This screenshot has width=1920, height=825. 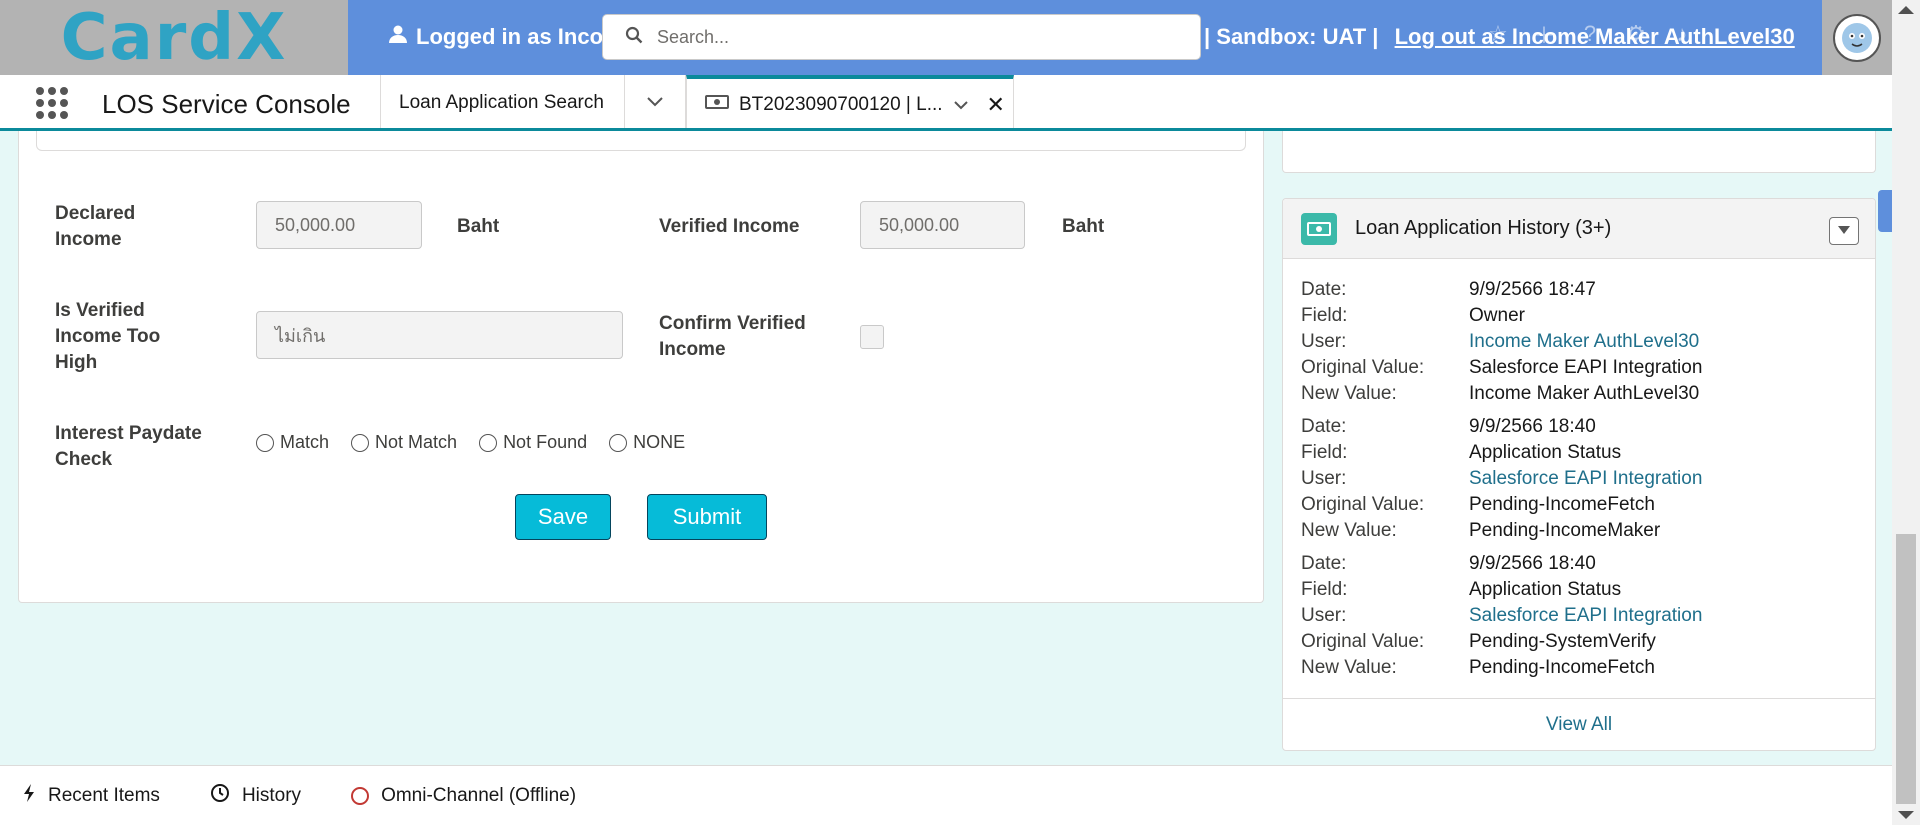 I want to click on logged-in-indicator: Logged in as Inco, so click(x=495, y=37).